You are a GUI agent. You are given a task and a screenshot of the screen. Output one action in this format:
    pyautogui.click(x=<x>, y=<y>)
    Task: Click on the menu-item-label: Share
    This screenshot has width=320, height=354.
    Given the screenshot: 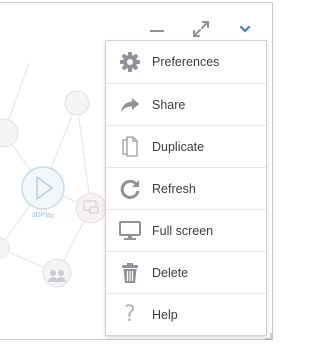 What is the action you would take?
    pyautogui.click(x=169, y=104)
    